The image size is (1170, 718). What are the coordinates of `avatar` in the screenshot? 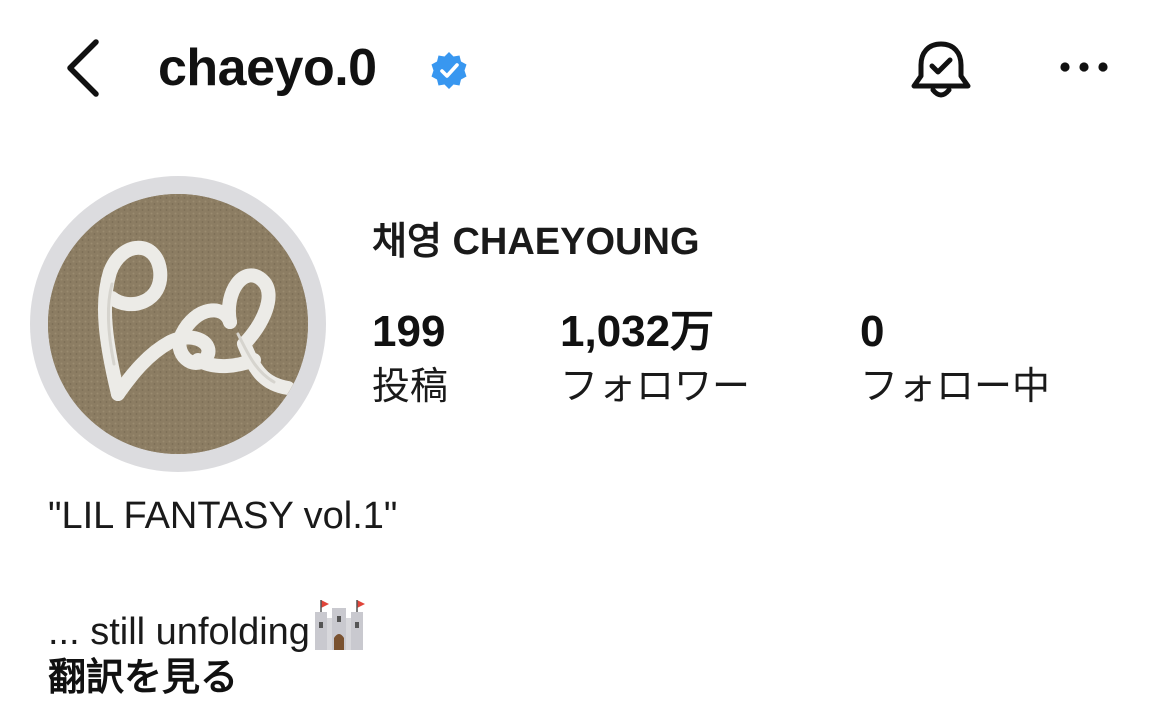 It's located at (178, 324).